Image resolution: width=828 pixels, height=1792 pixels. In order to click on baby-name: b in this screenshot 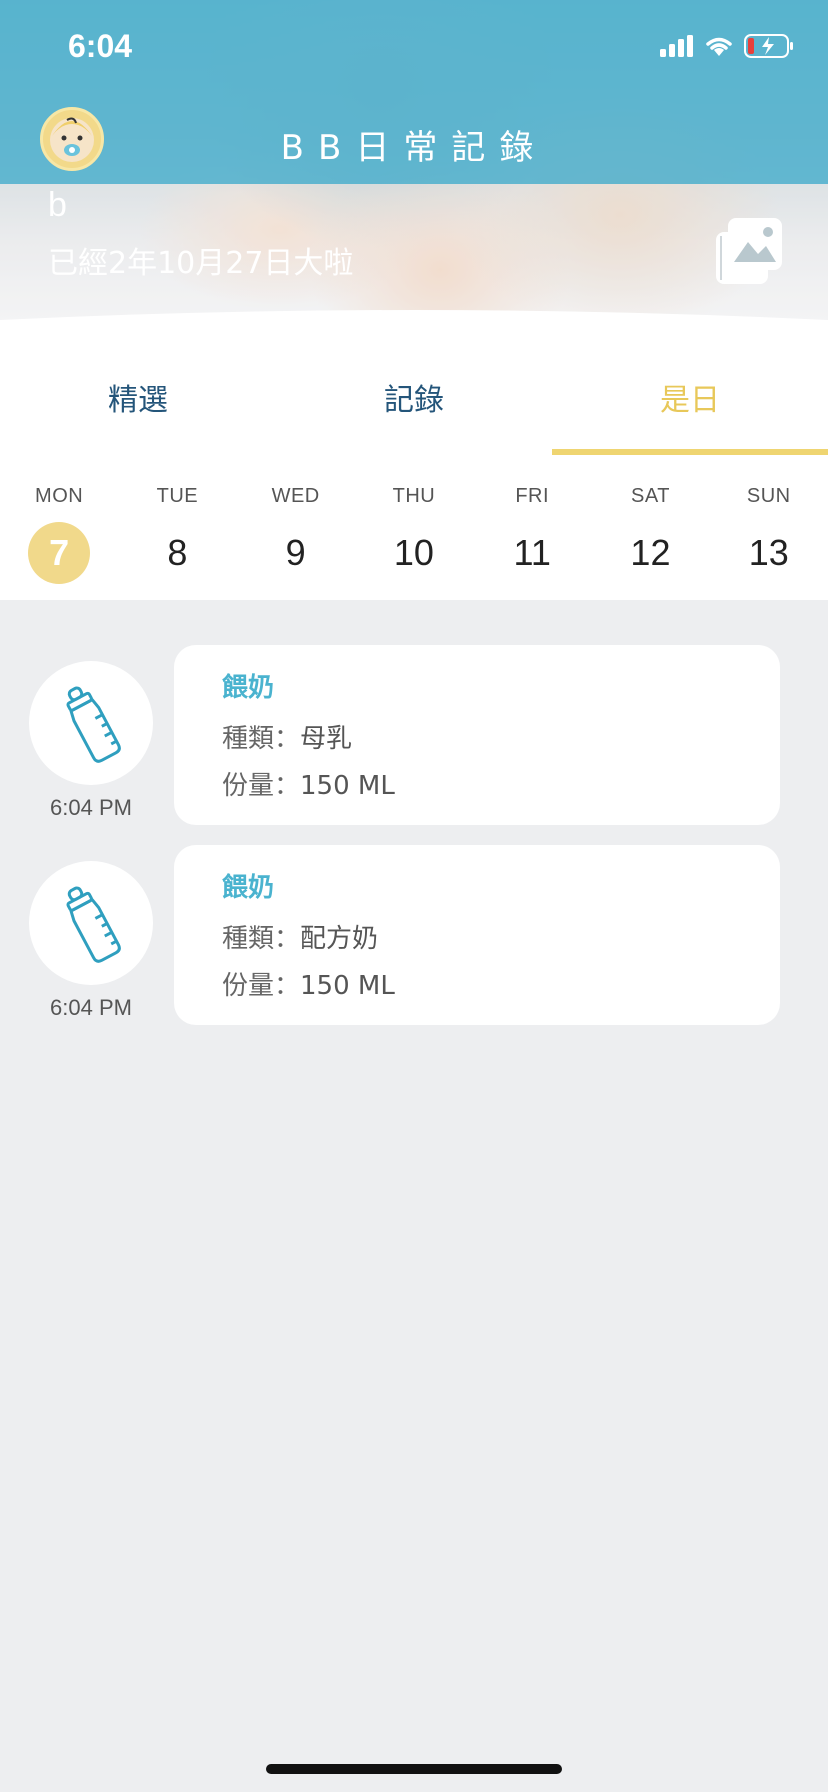, I will do `click(57, 205)`.